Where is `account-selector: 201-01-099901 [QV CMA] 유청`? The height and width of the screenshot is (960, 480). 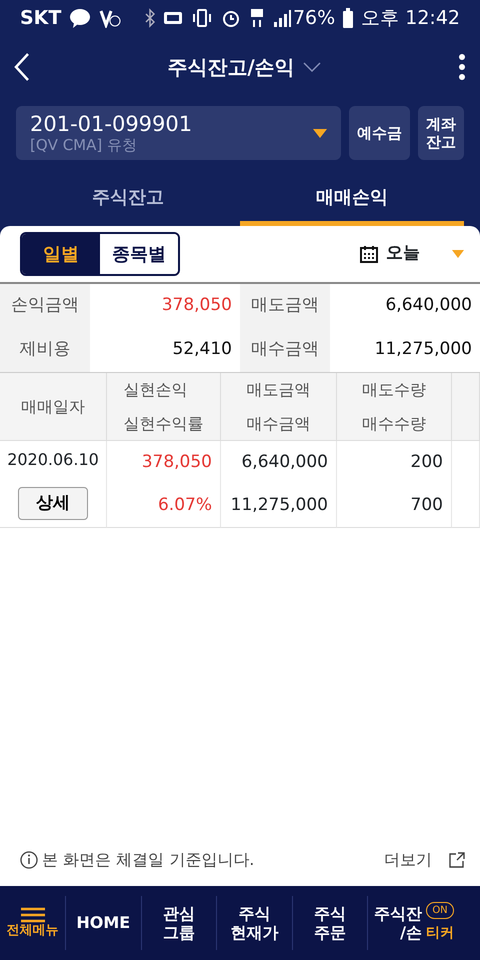
account-selector: 201-01-099901 [QV CMA] 유청 is located at coordinates (178, 133).